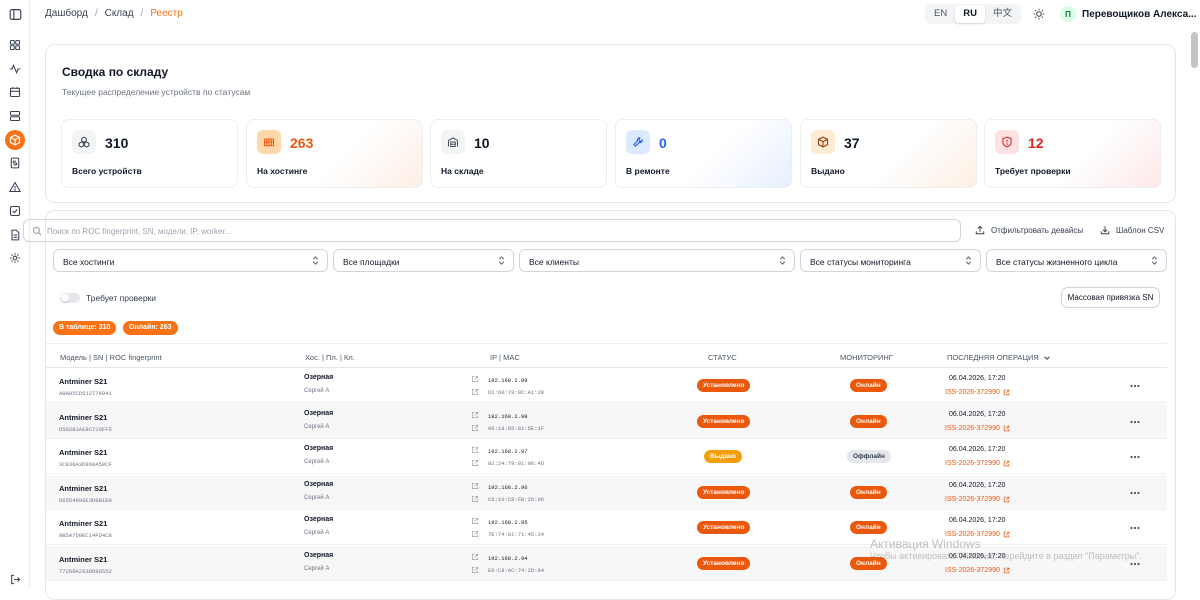 This screenshot has width=1200, height=600. Describe the element at coordinates (15, 235) in the screenshot. I see `document-icon` at that location.